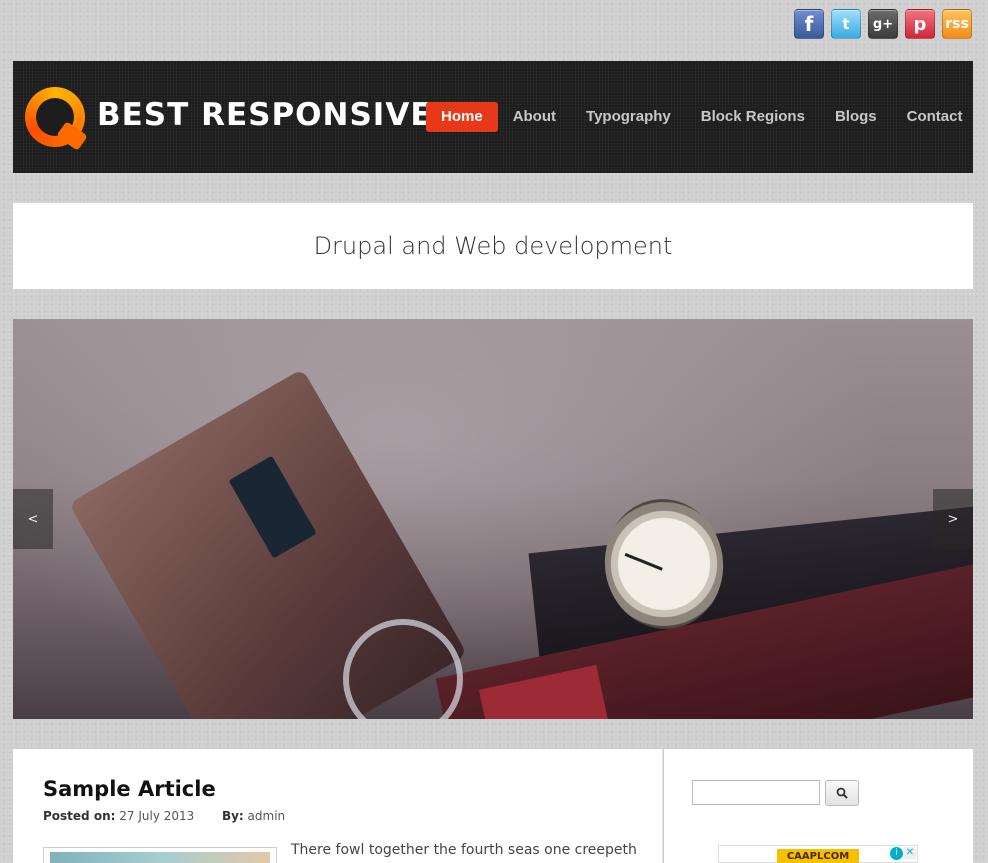  What do you see at coordinates (129, 789) in the screenshot?
I see `article-title: Sample Article` at bounding box center [129, 789].